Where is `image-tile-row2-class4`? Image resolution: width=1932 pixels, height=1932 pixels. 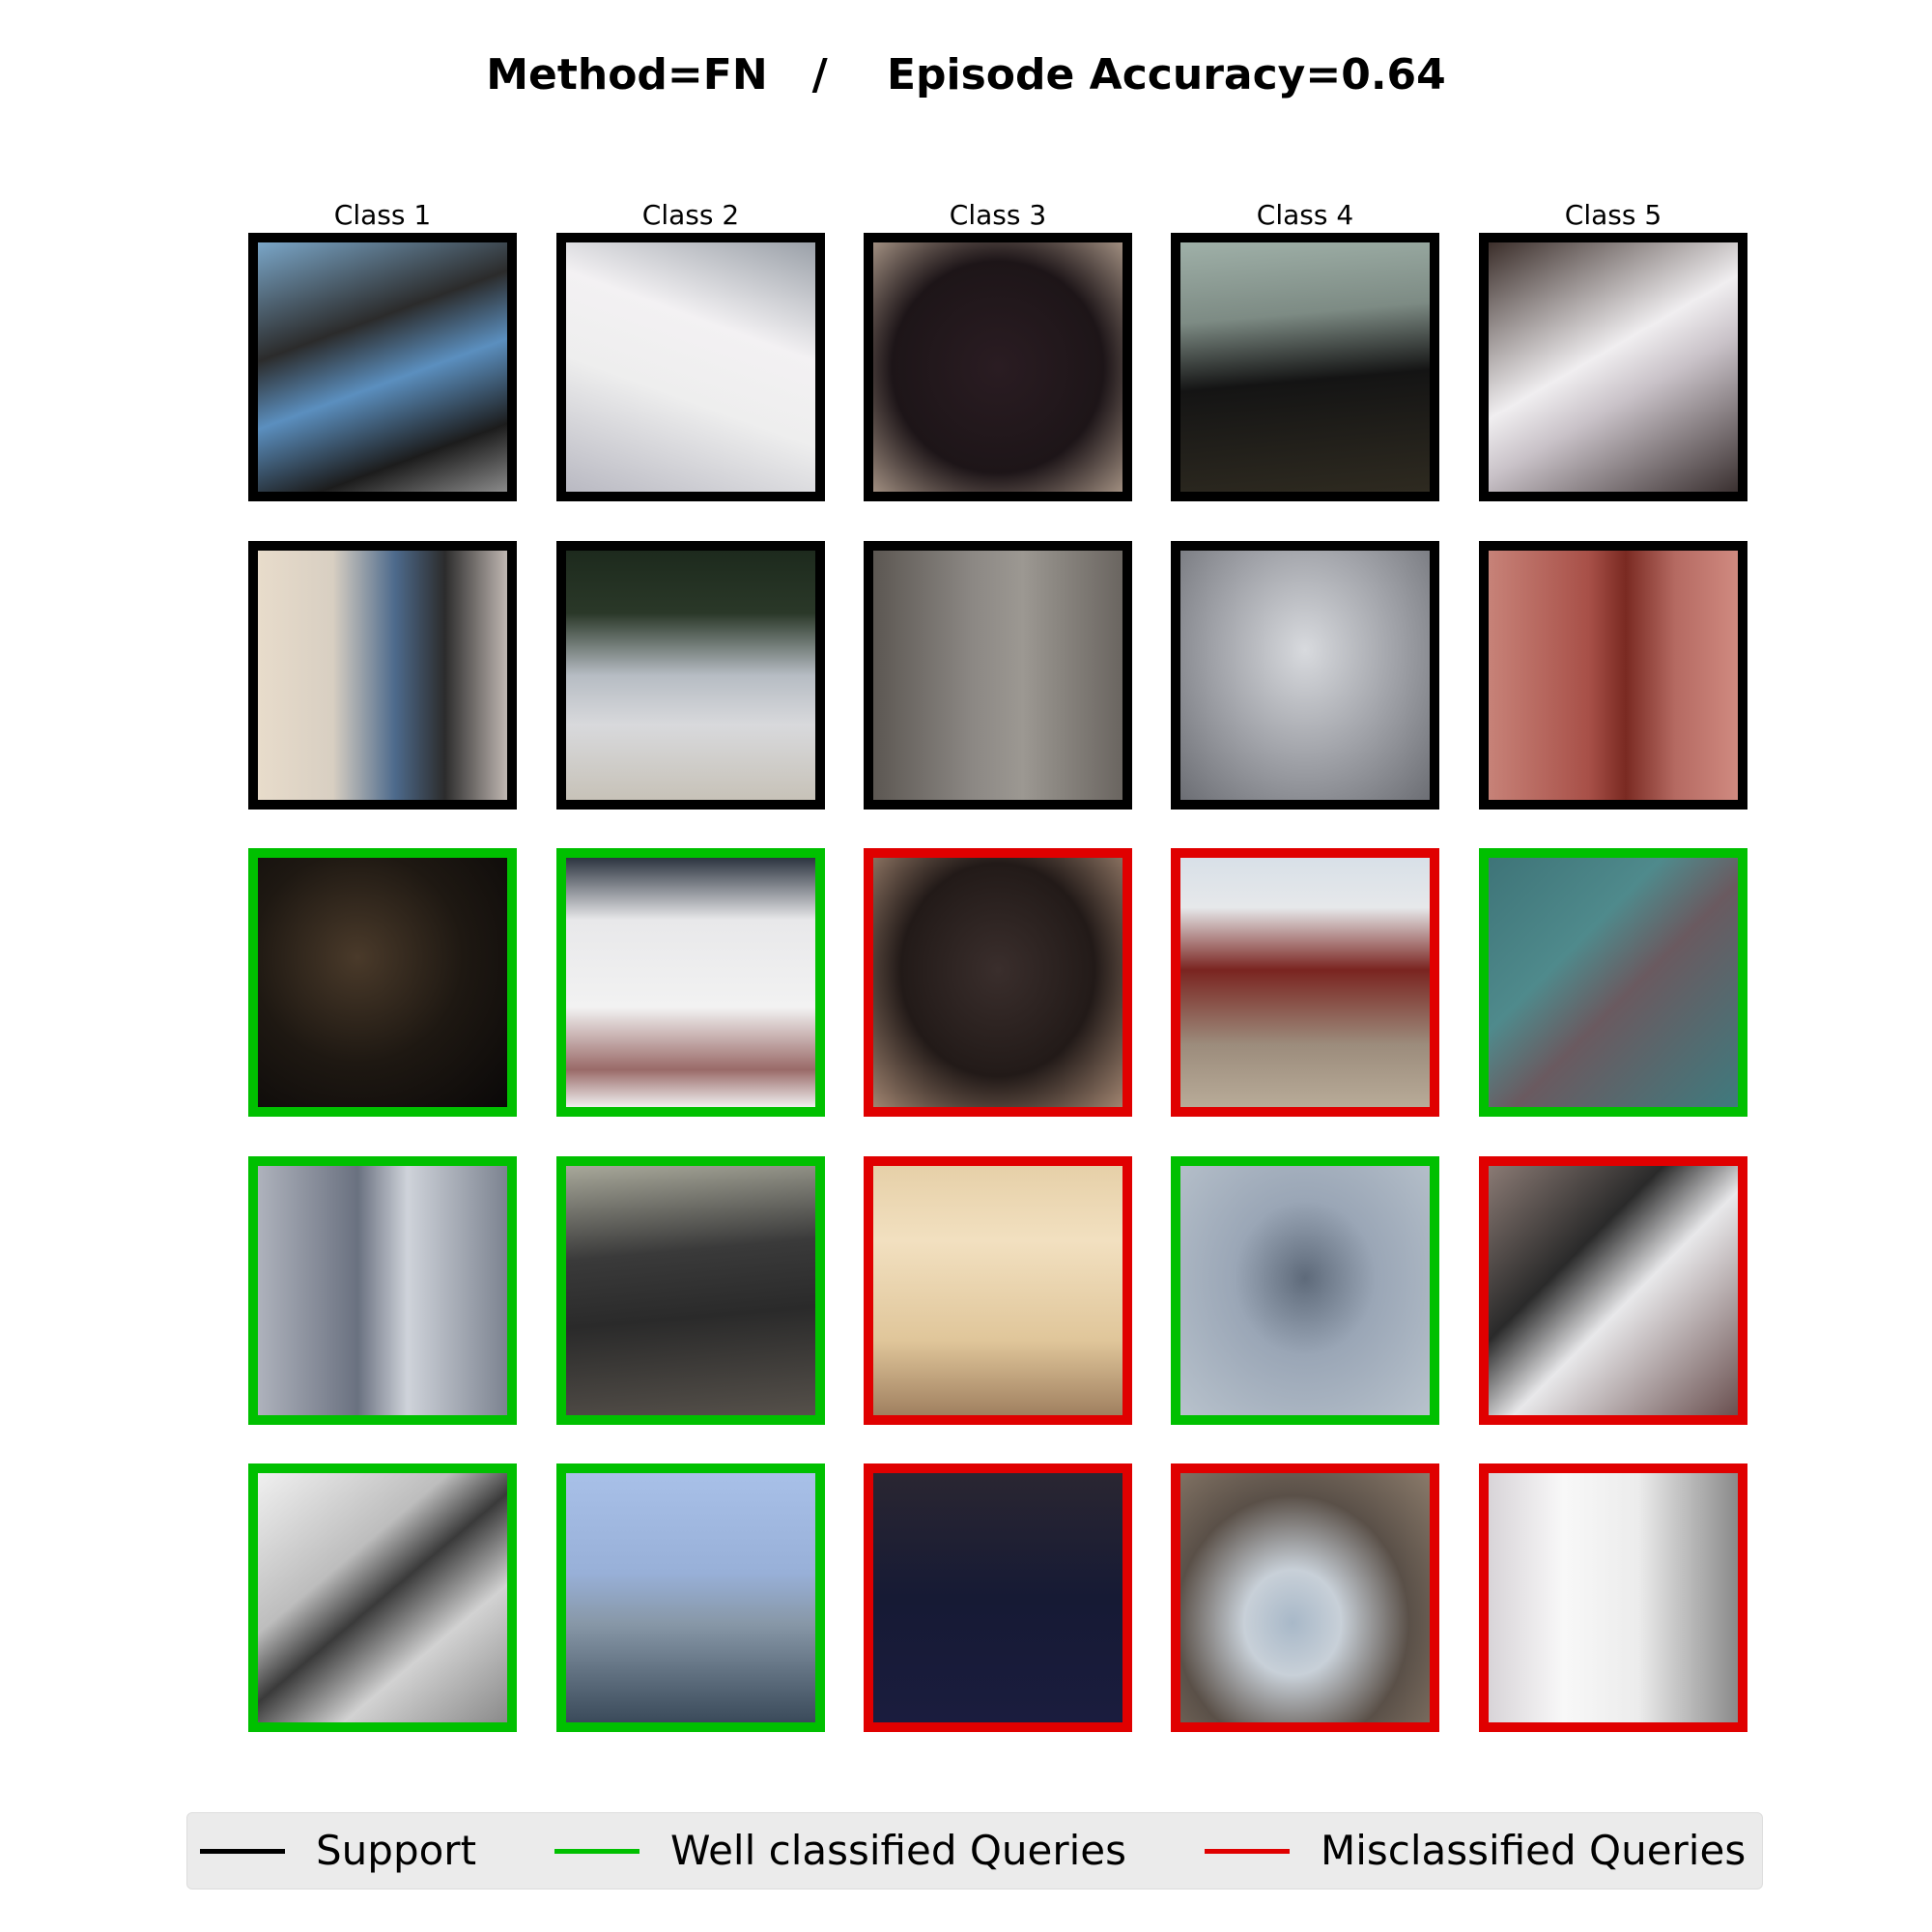
image-tile-row2-class4 is located at coordinates (1305, 675).